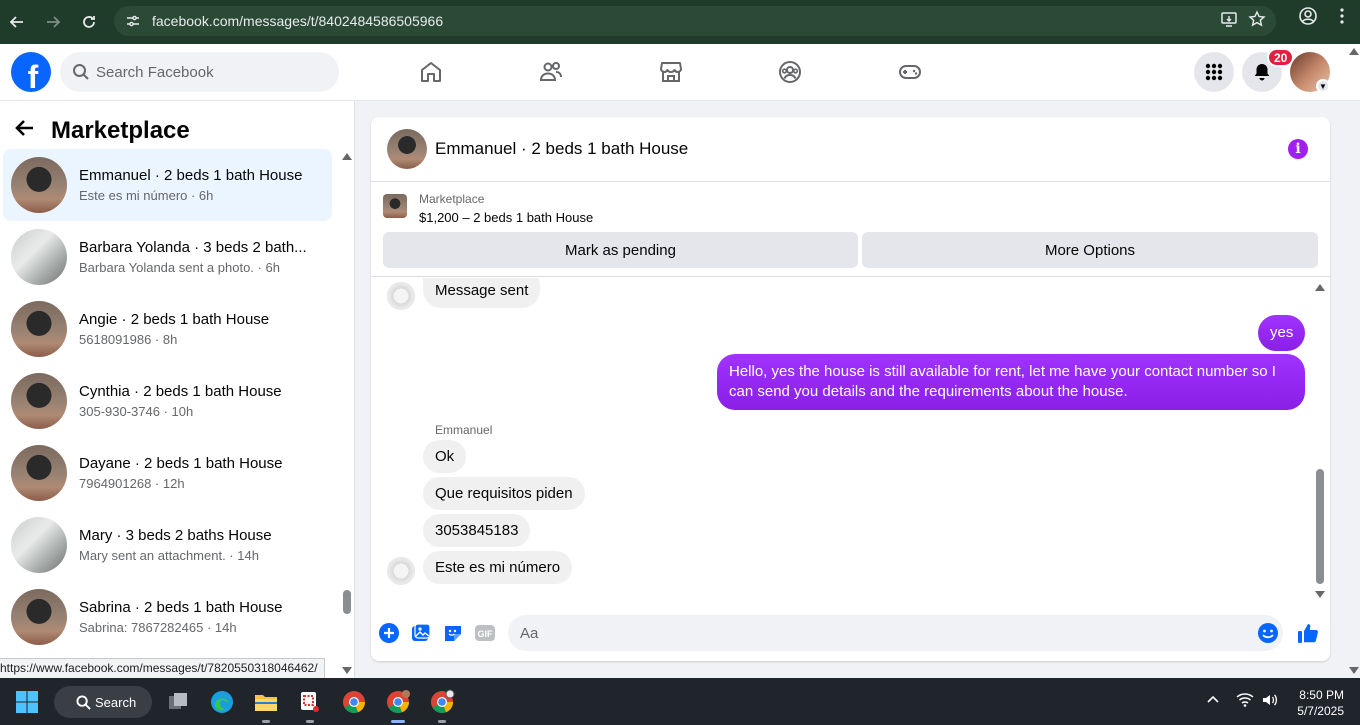 Image resolution: width=1360 pixels, height=725 pixels. I want to click on mark-as-pending-button: Mark as pending, so click(620, 250).